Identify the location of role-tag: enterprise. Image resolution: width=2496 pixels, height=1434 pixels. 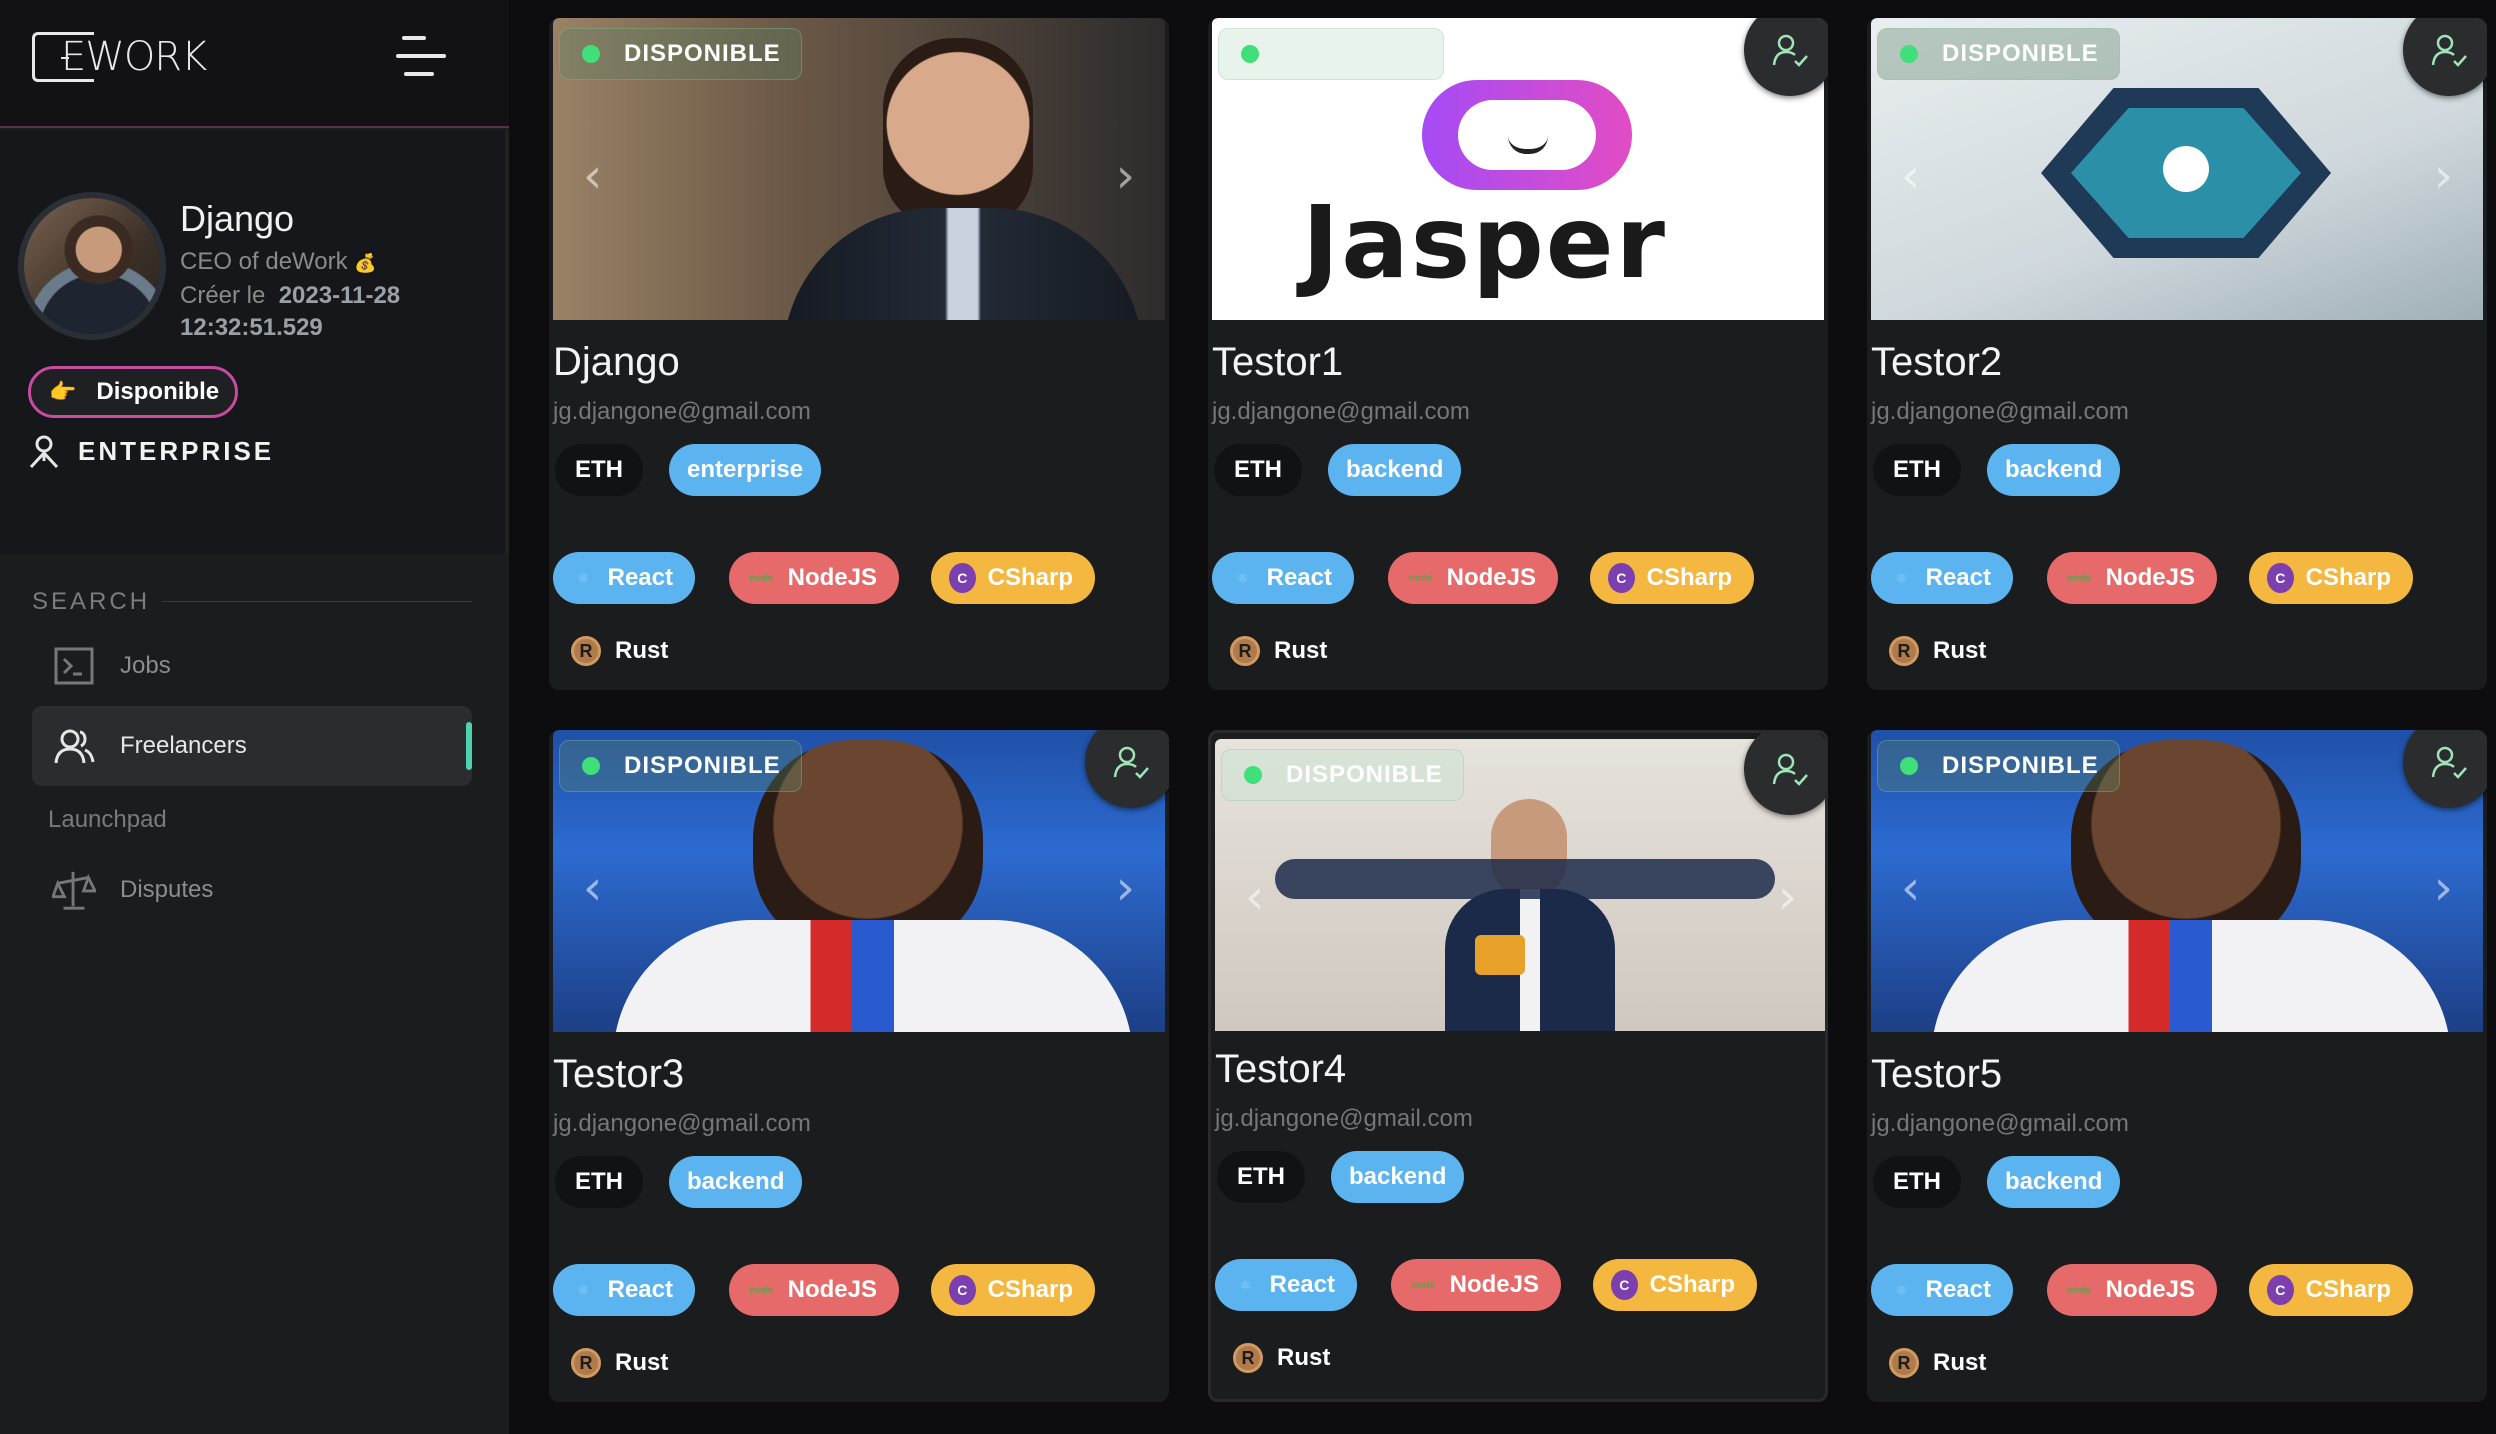
(745, 470).